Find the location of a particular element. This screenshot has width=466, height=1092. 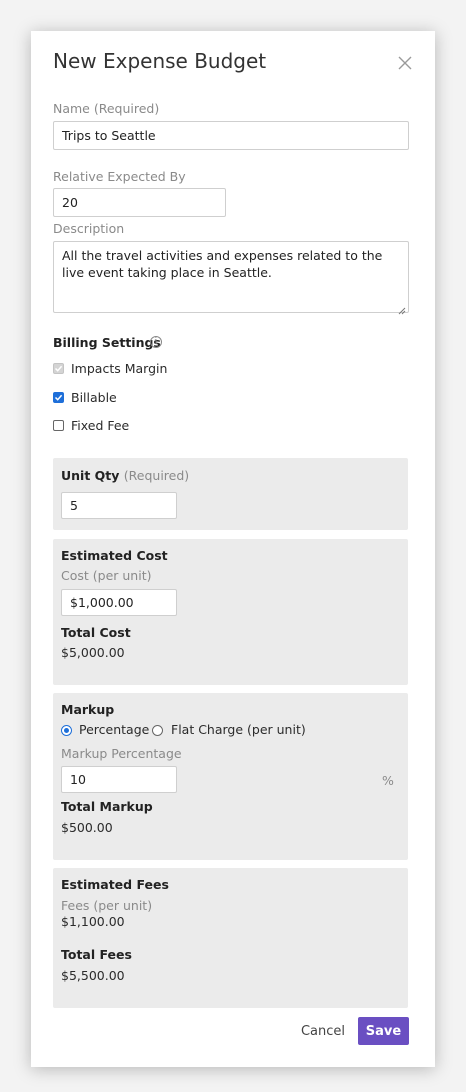

unit-qty-input: 5 is located at coordinates (119, 505).